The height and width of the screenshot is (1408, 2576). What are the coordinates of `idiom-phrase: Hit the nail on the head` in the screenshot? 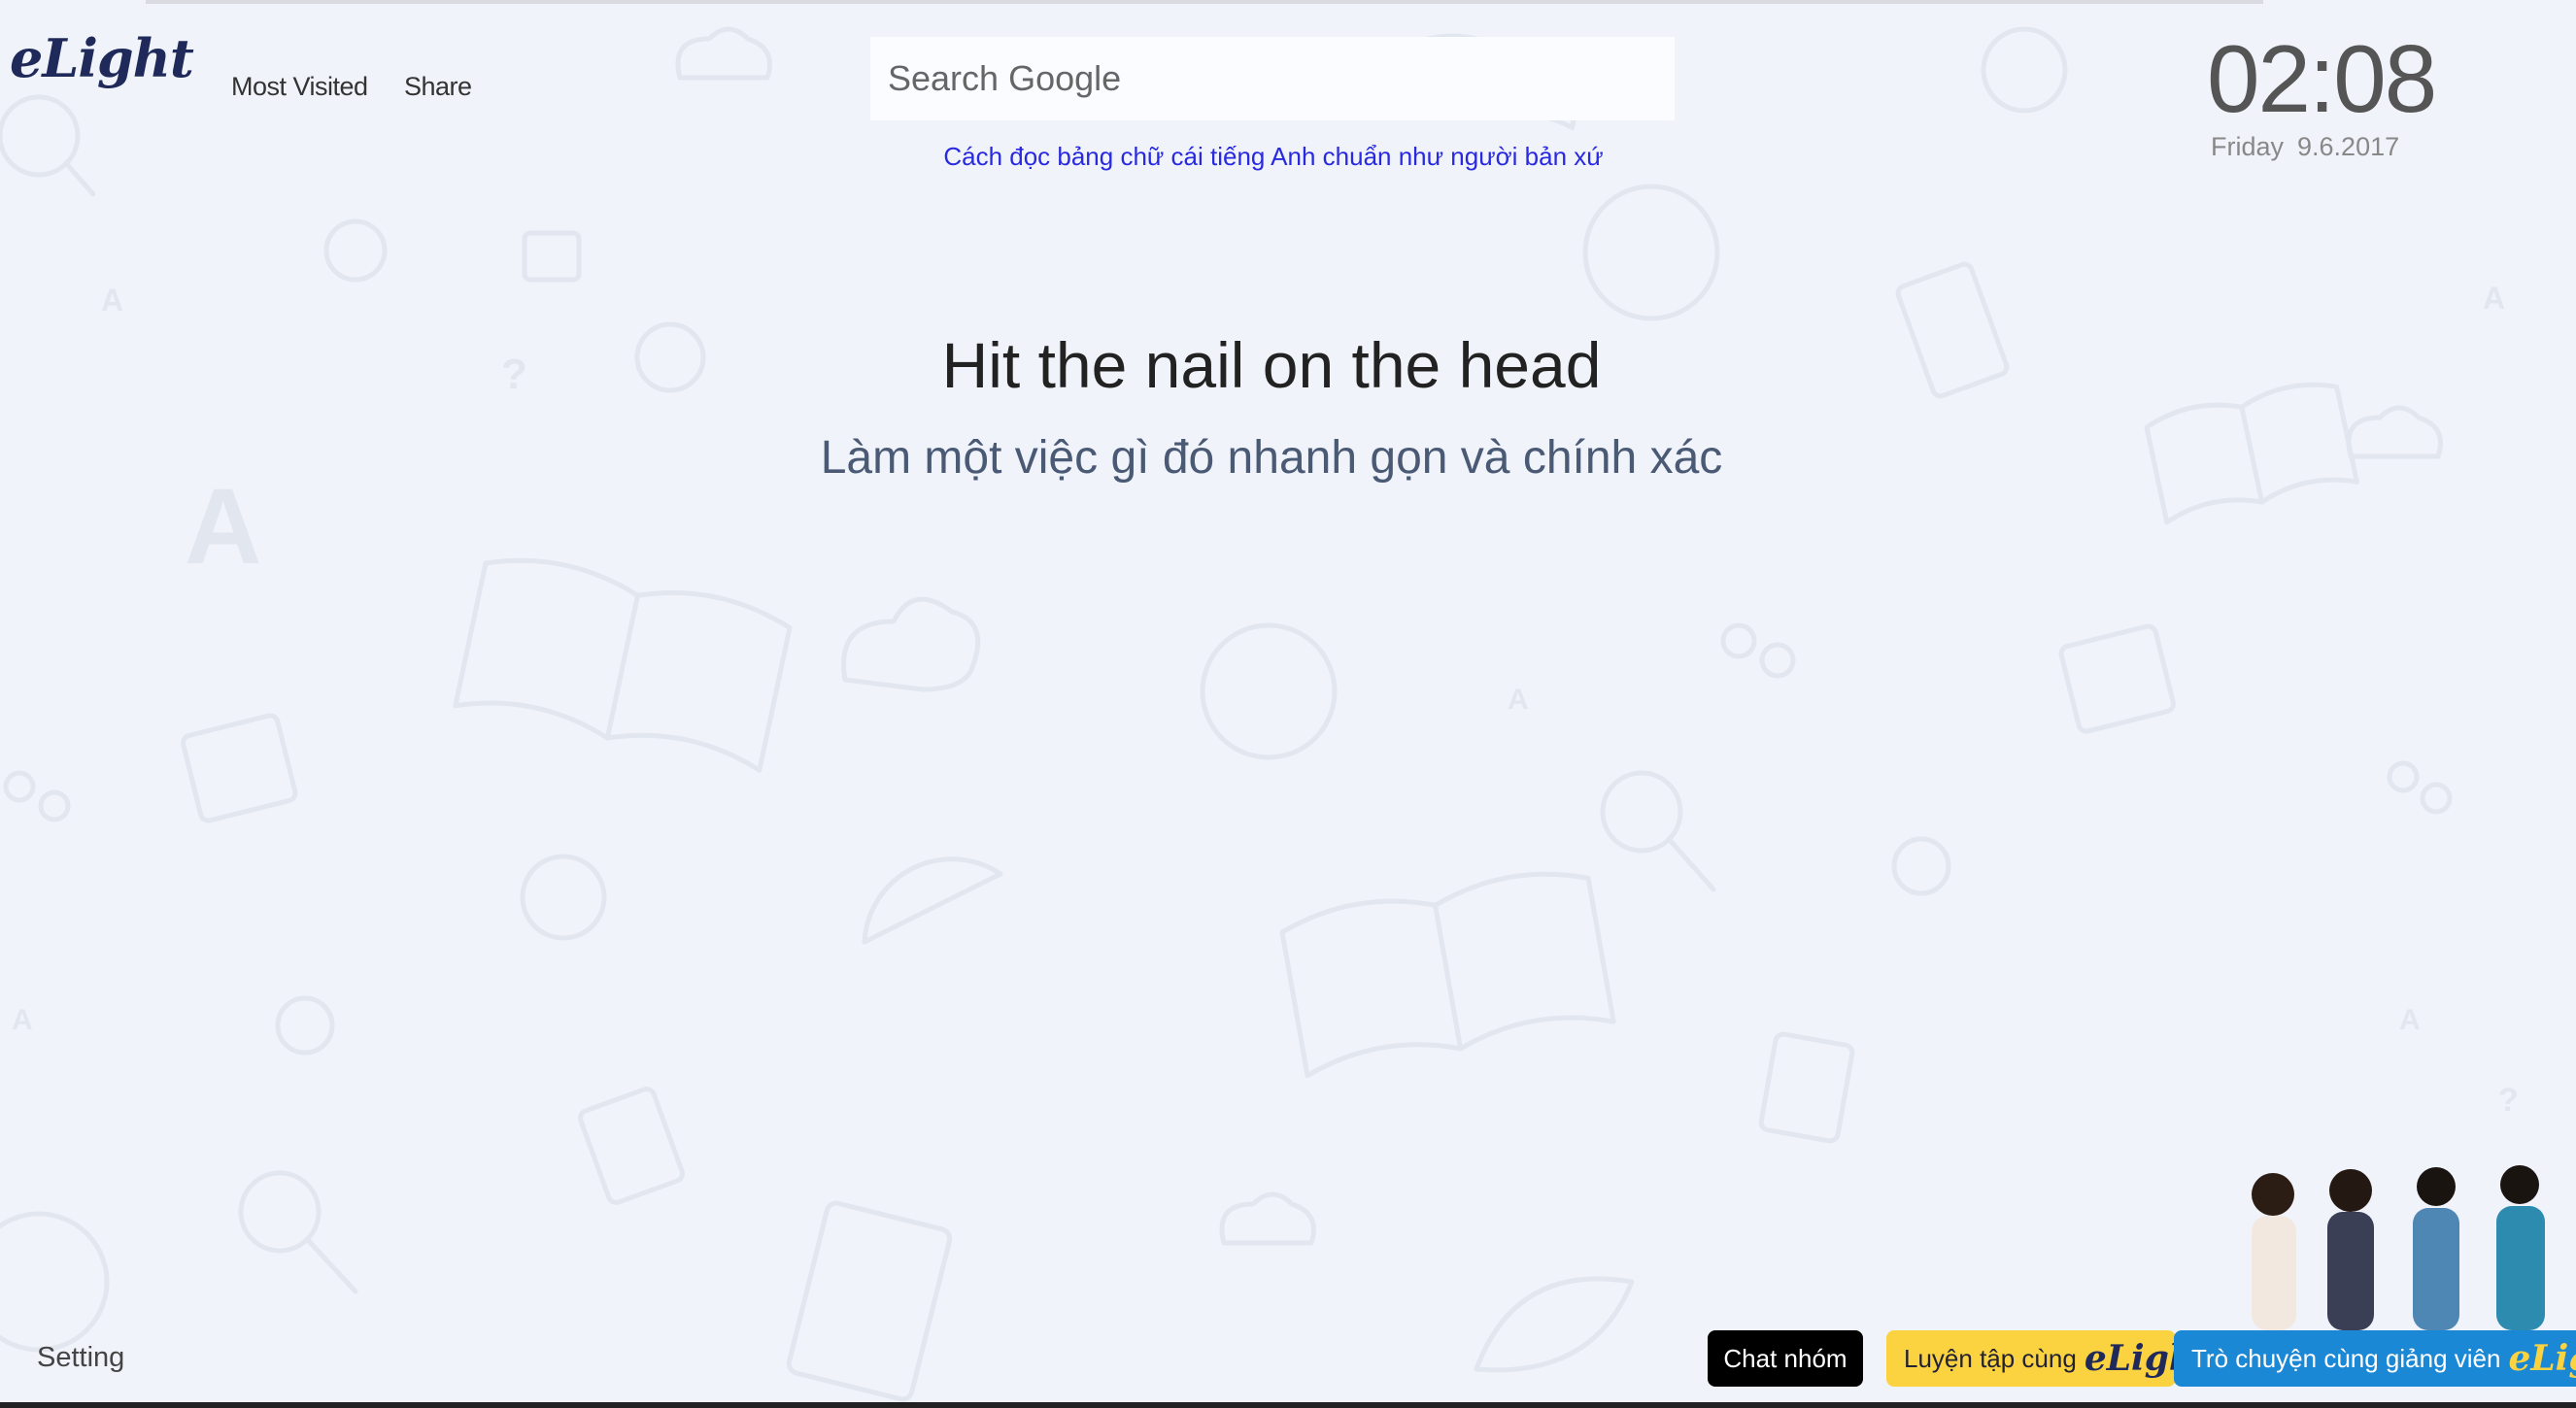 It's located at (1271, 365).